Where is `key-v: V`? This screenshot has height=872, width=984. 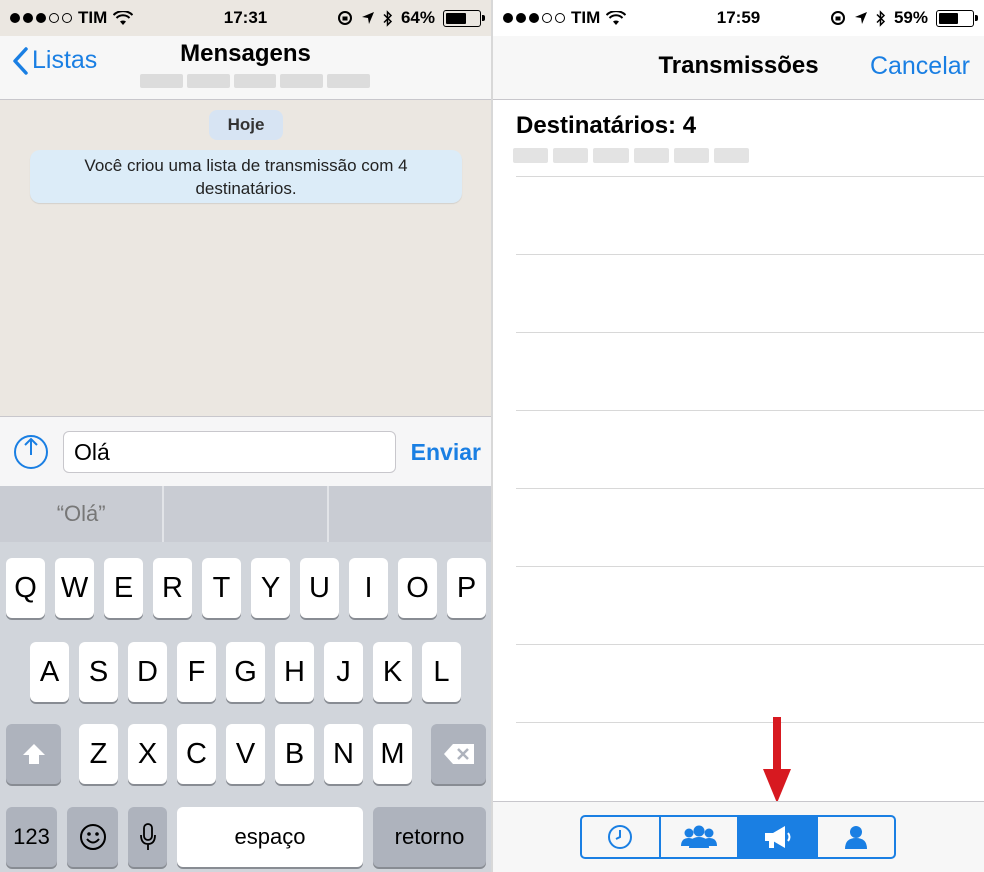
key-v: V is located at coordinates (245, 754).